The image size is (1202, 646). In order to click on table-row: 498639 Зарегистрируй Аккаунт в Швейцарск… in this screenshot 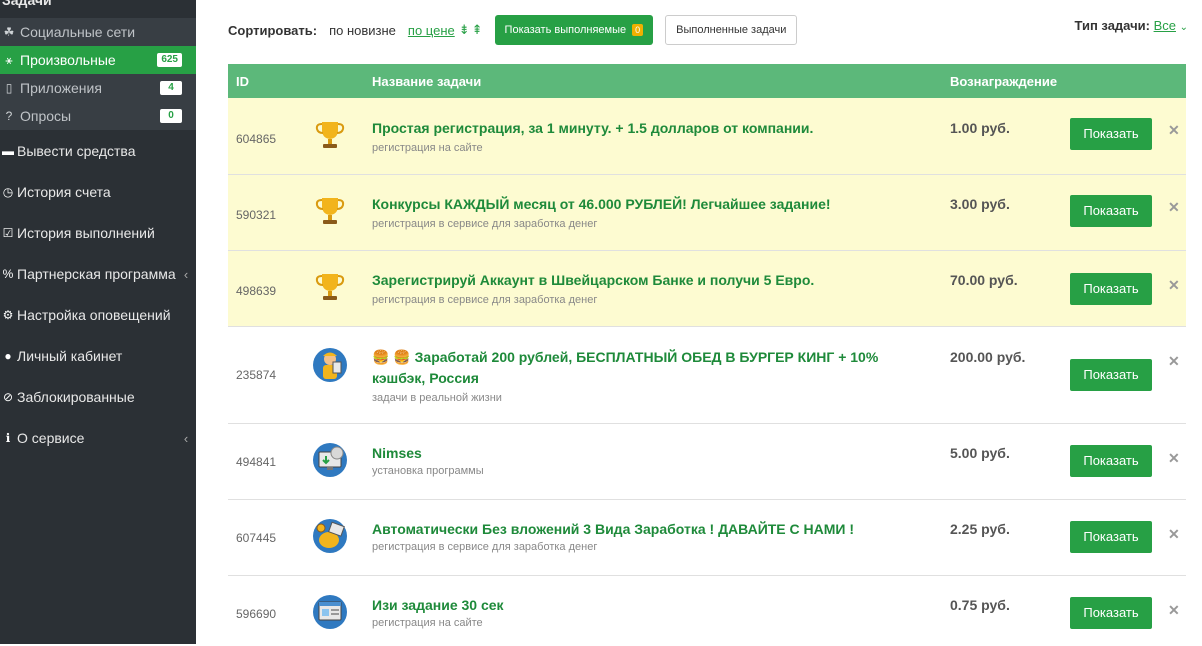, I will do `click(707, 289)`.